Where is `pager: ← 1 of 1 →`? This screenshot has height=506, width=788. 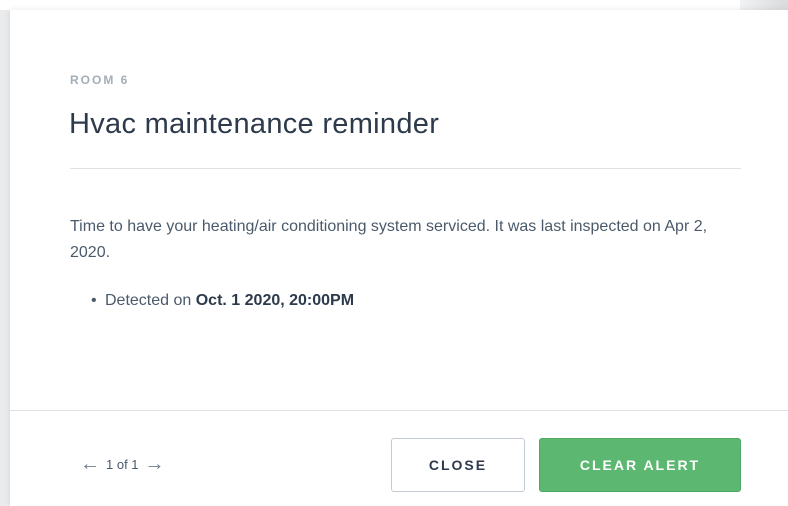 pager: ← 1 of 1 → is located at coordinates (122, 464).